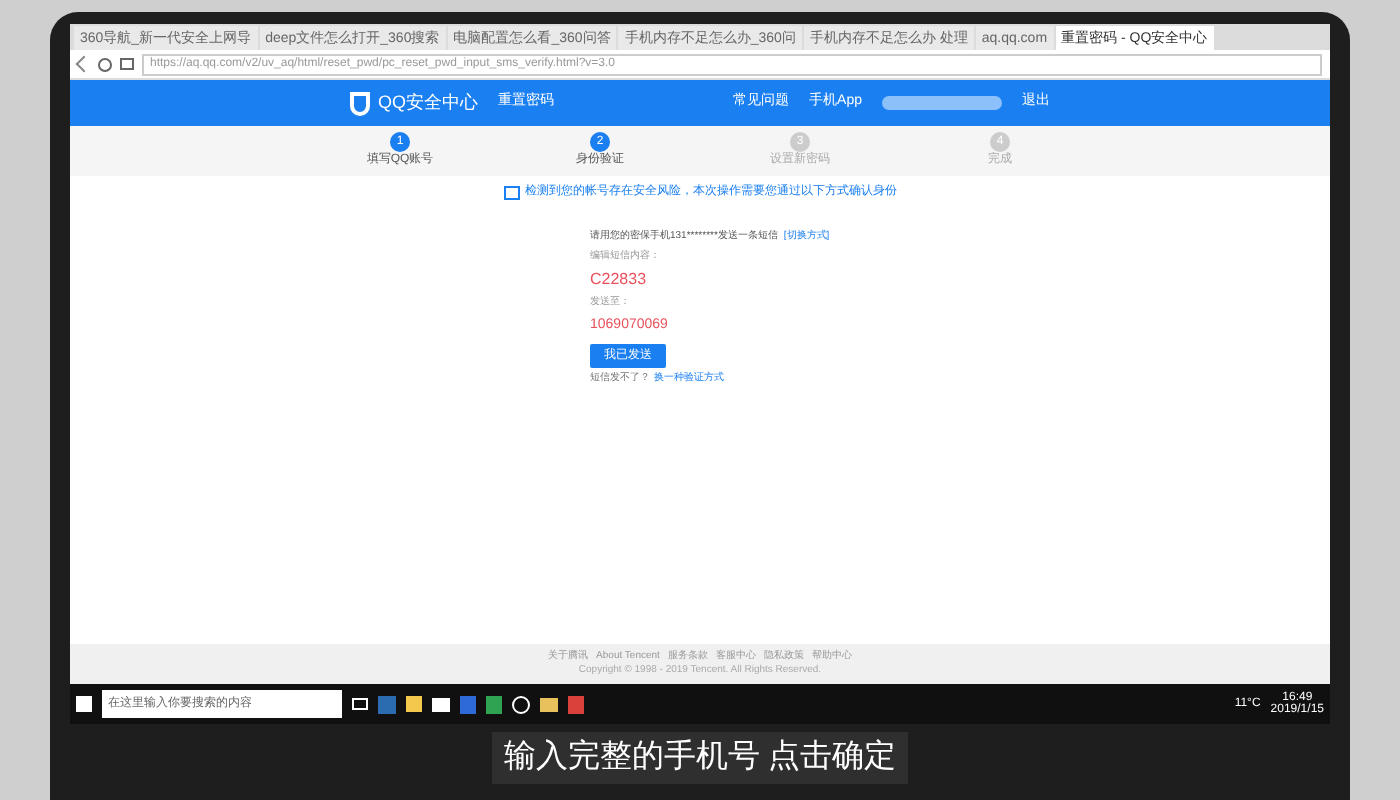 The width and height of the screenshot is (1400, 800). I want to click on sms-content: C22833, so click(618, 280).